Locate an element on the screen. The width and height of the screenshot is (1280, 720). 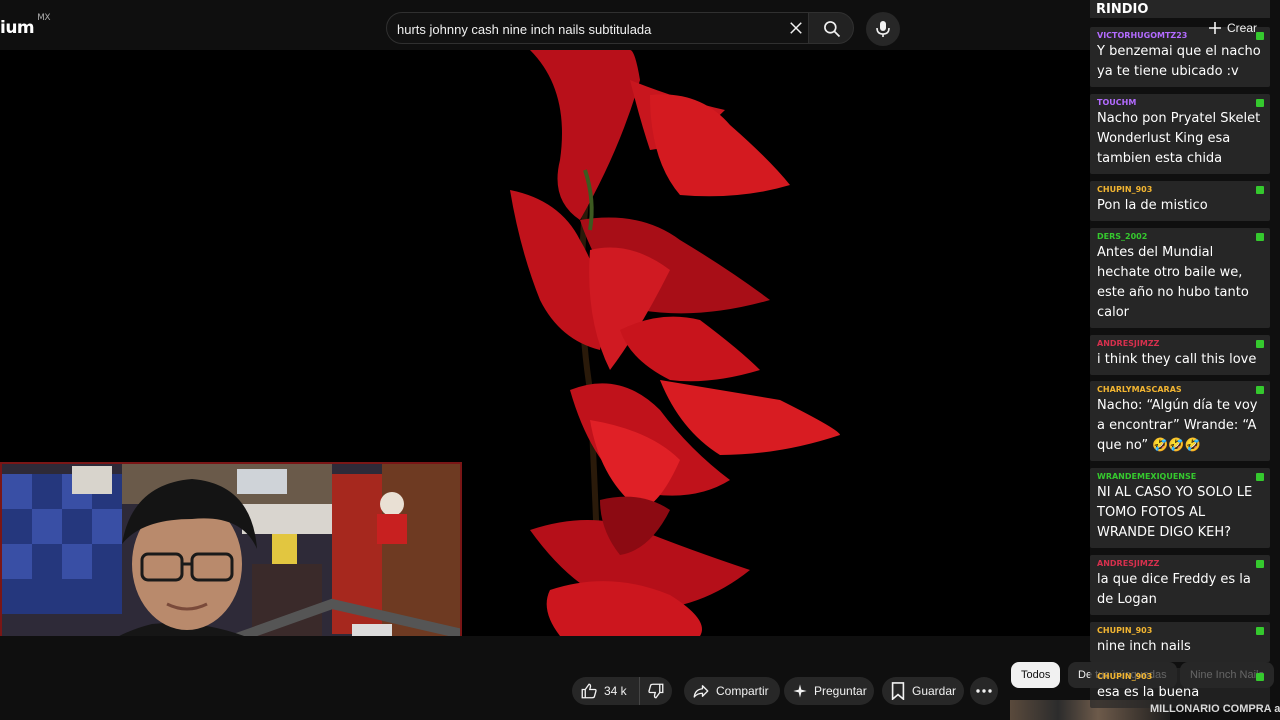
search-icon is located at coordinates (832, 29).